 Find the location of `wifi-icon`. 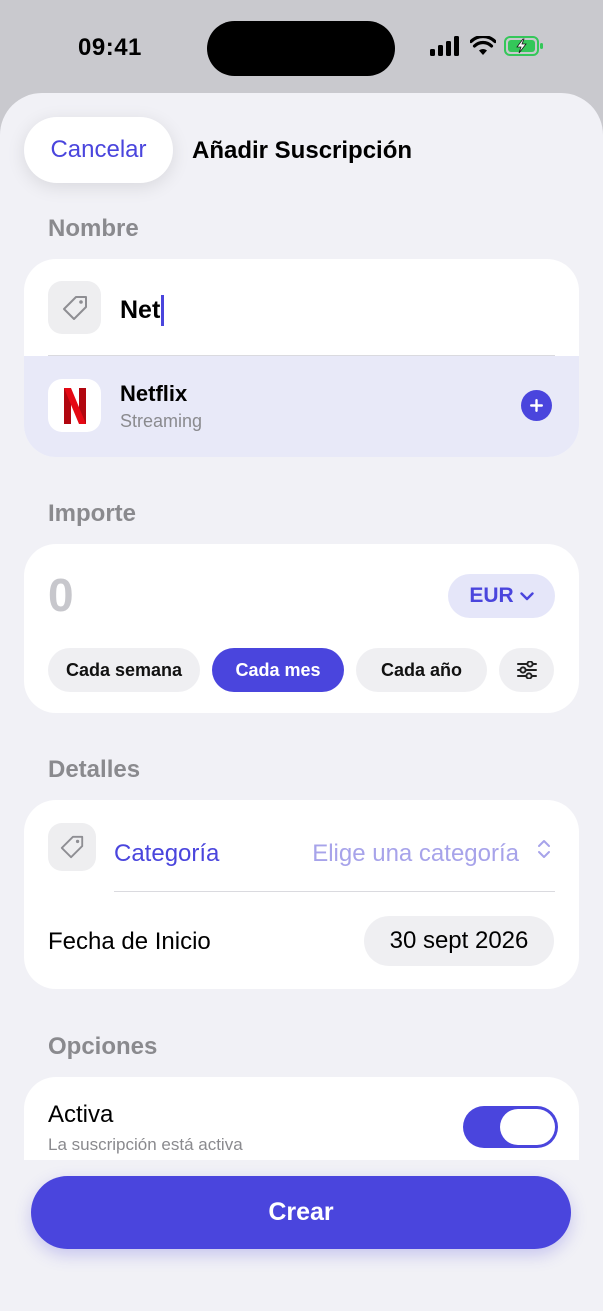

wifi-icon is located at coordinates (483, 45).